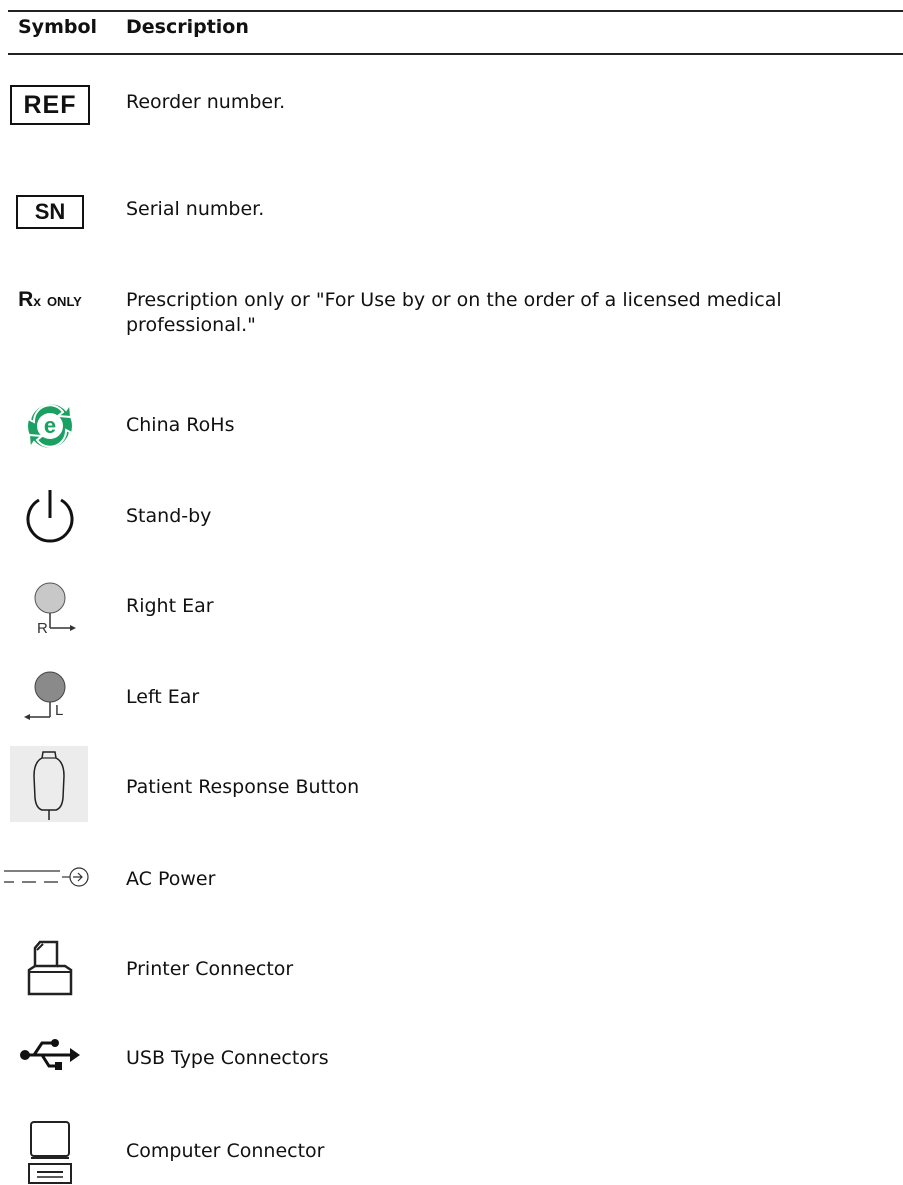  I want to click on table-row: Stand-by, so click(451, 516).